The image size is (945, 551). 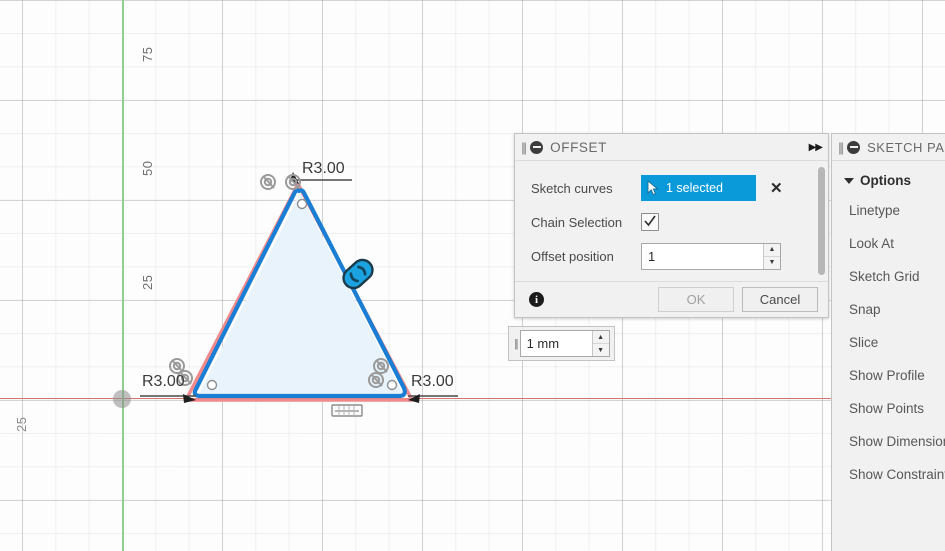 What do you see at coordinates (577, 222) in the screenshot?
I see `chain-selection-label: Chain Selection` at bounding box center [577, 222].